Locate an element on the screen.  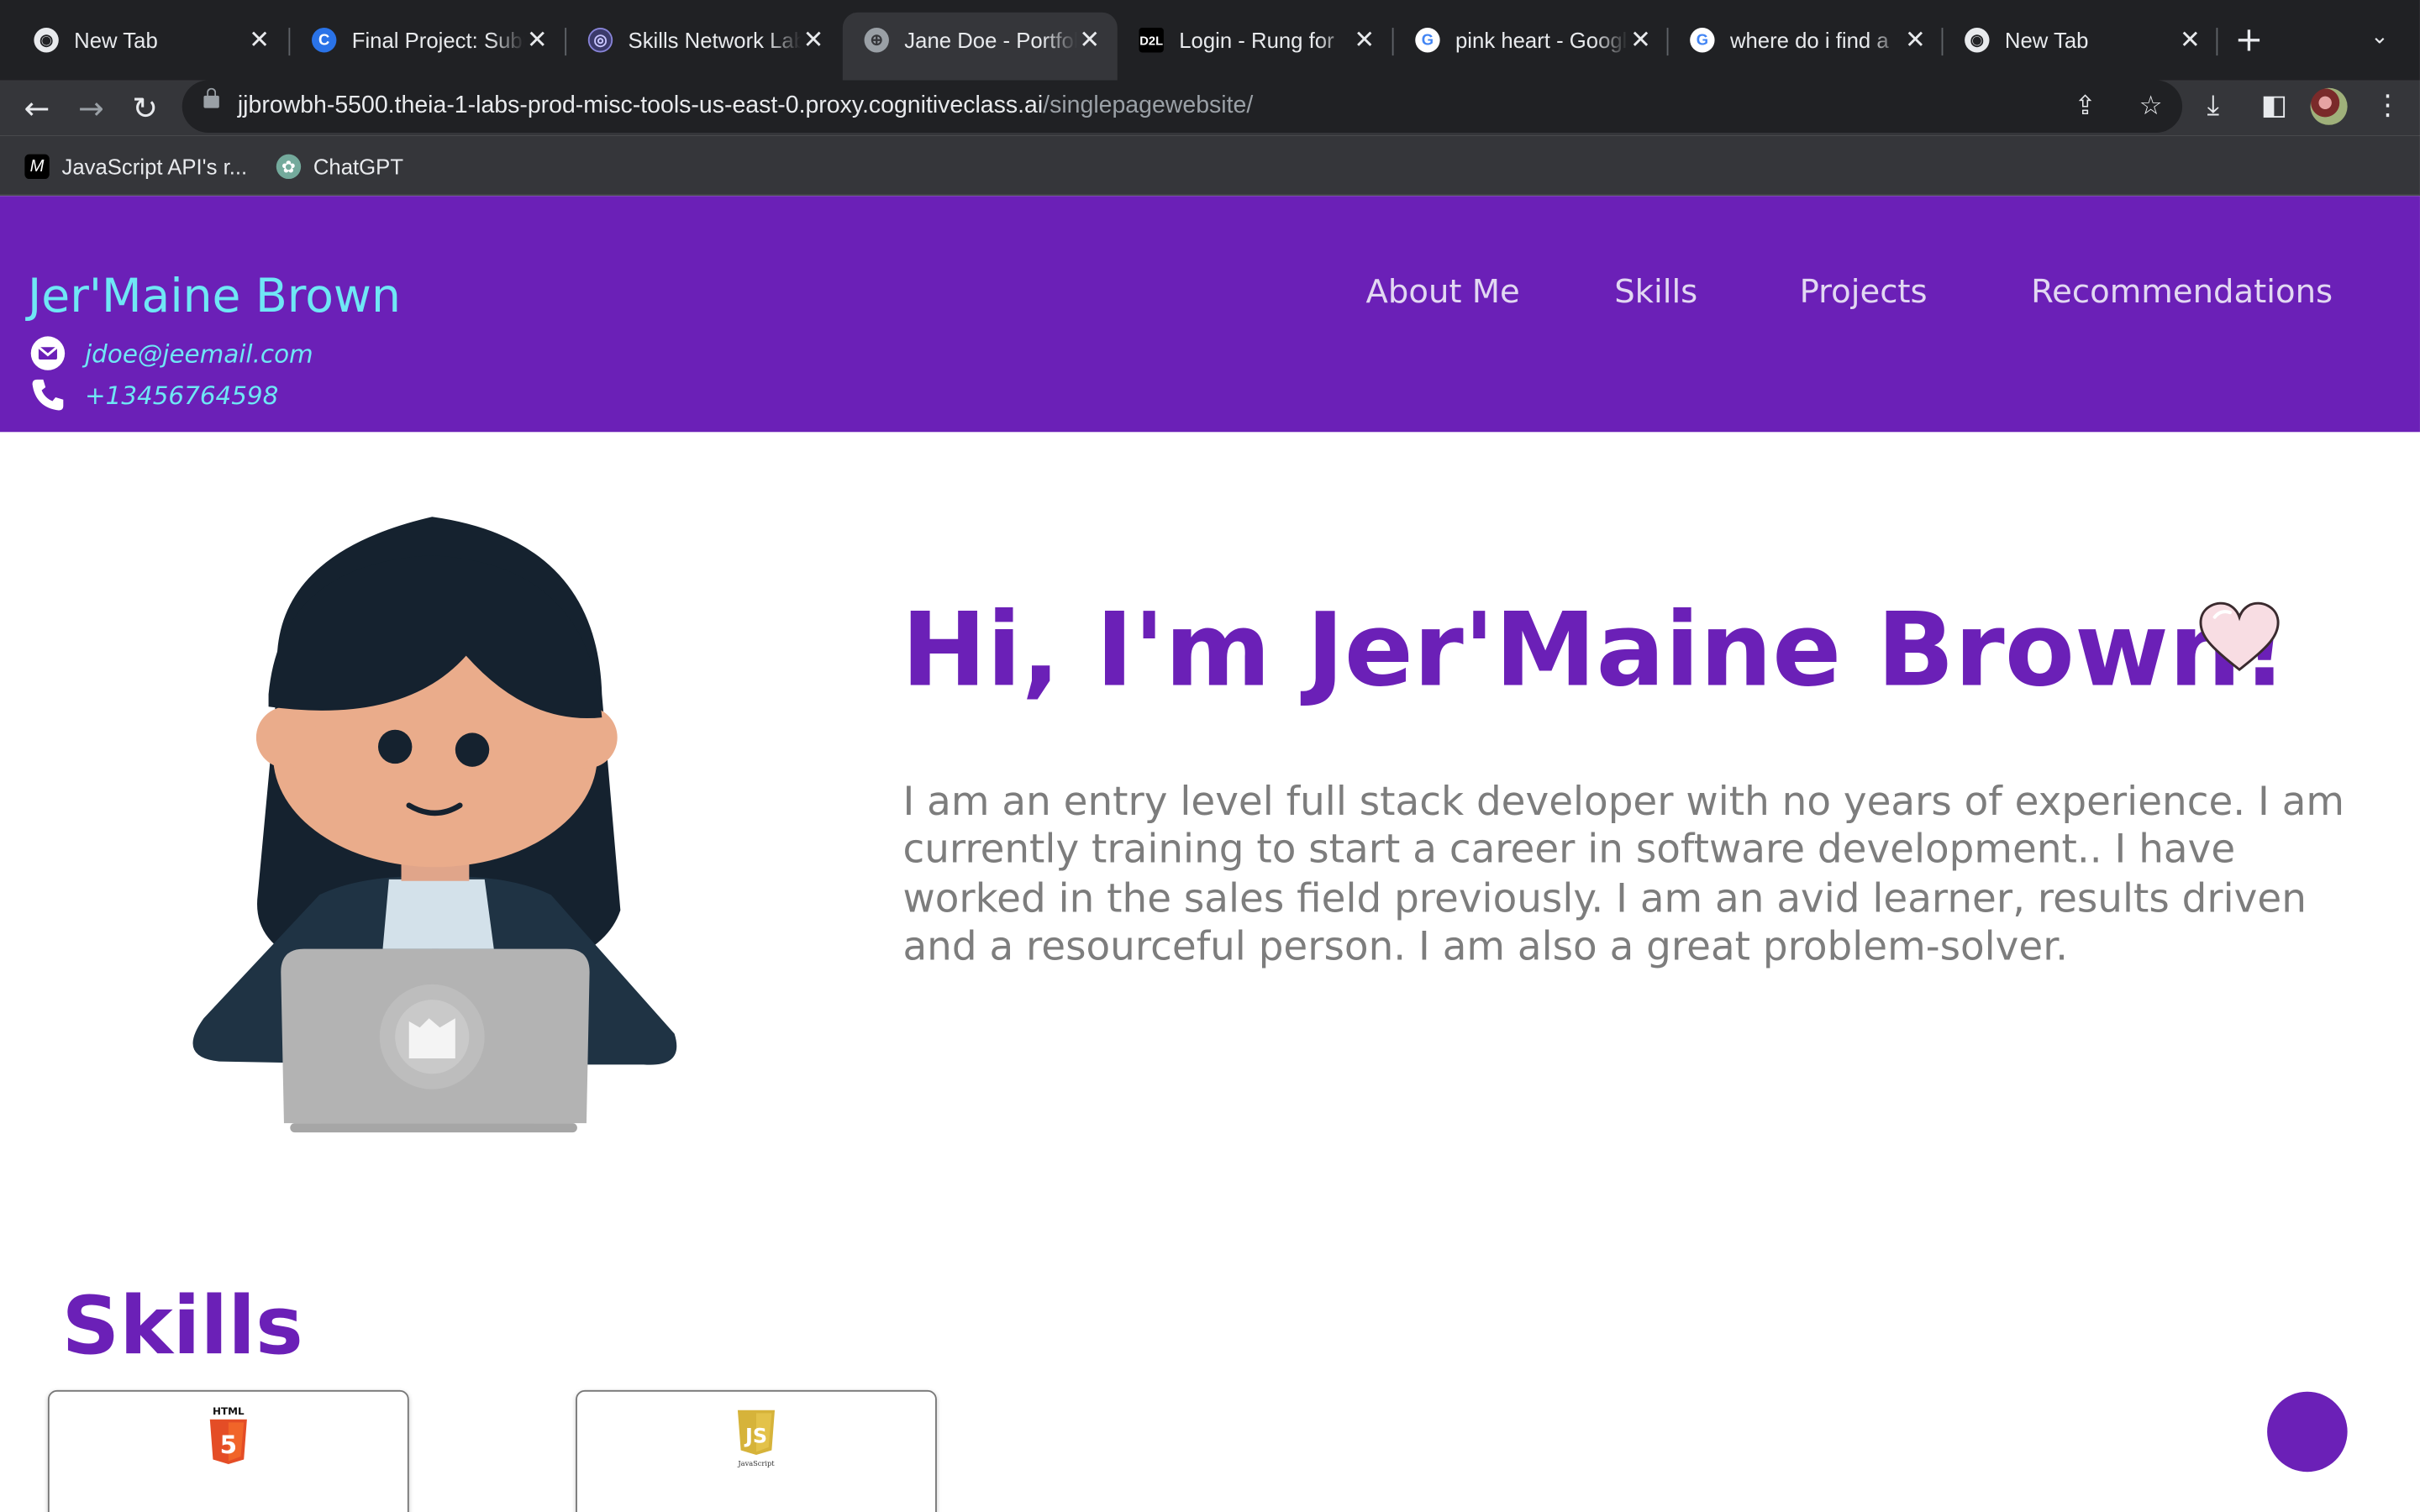
bookmarks-bar: M JavaScript API's r... ✿ ChatGPT is located at coordinates (1210, 166).